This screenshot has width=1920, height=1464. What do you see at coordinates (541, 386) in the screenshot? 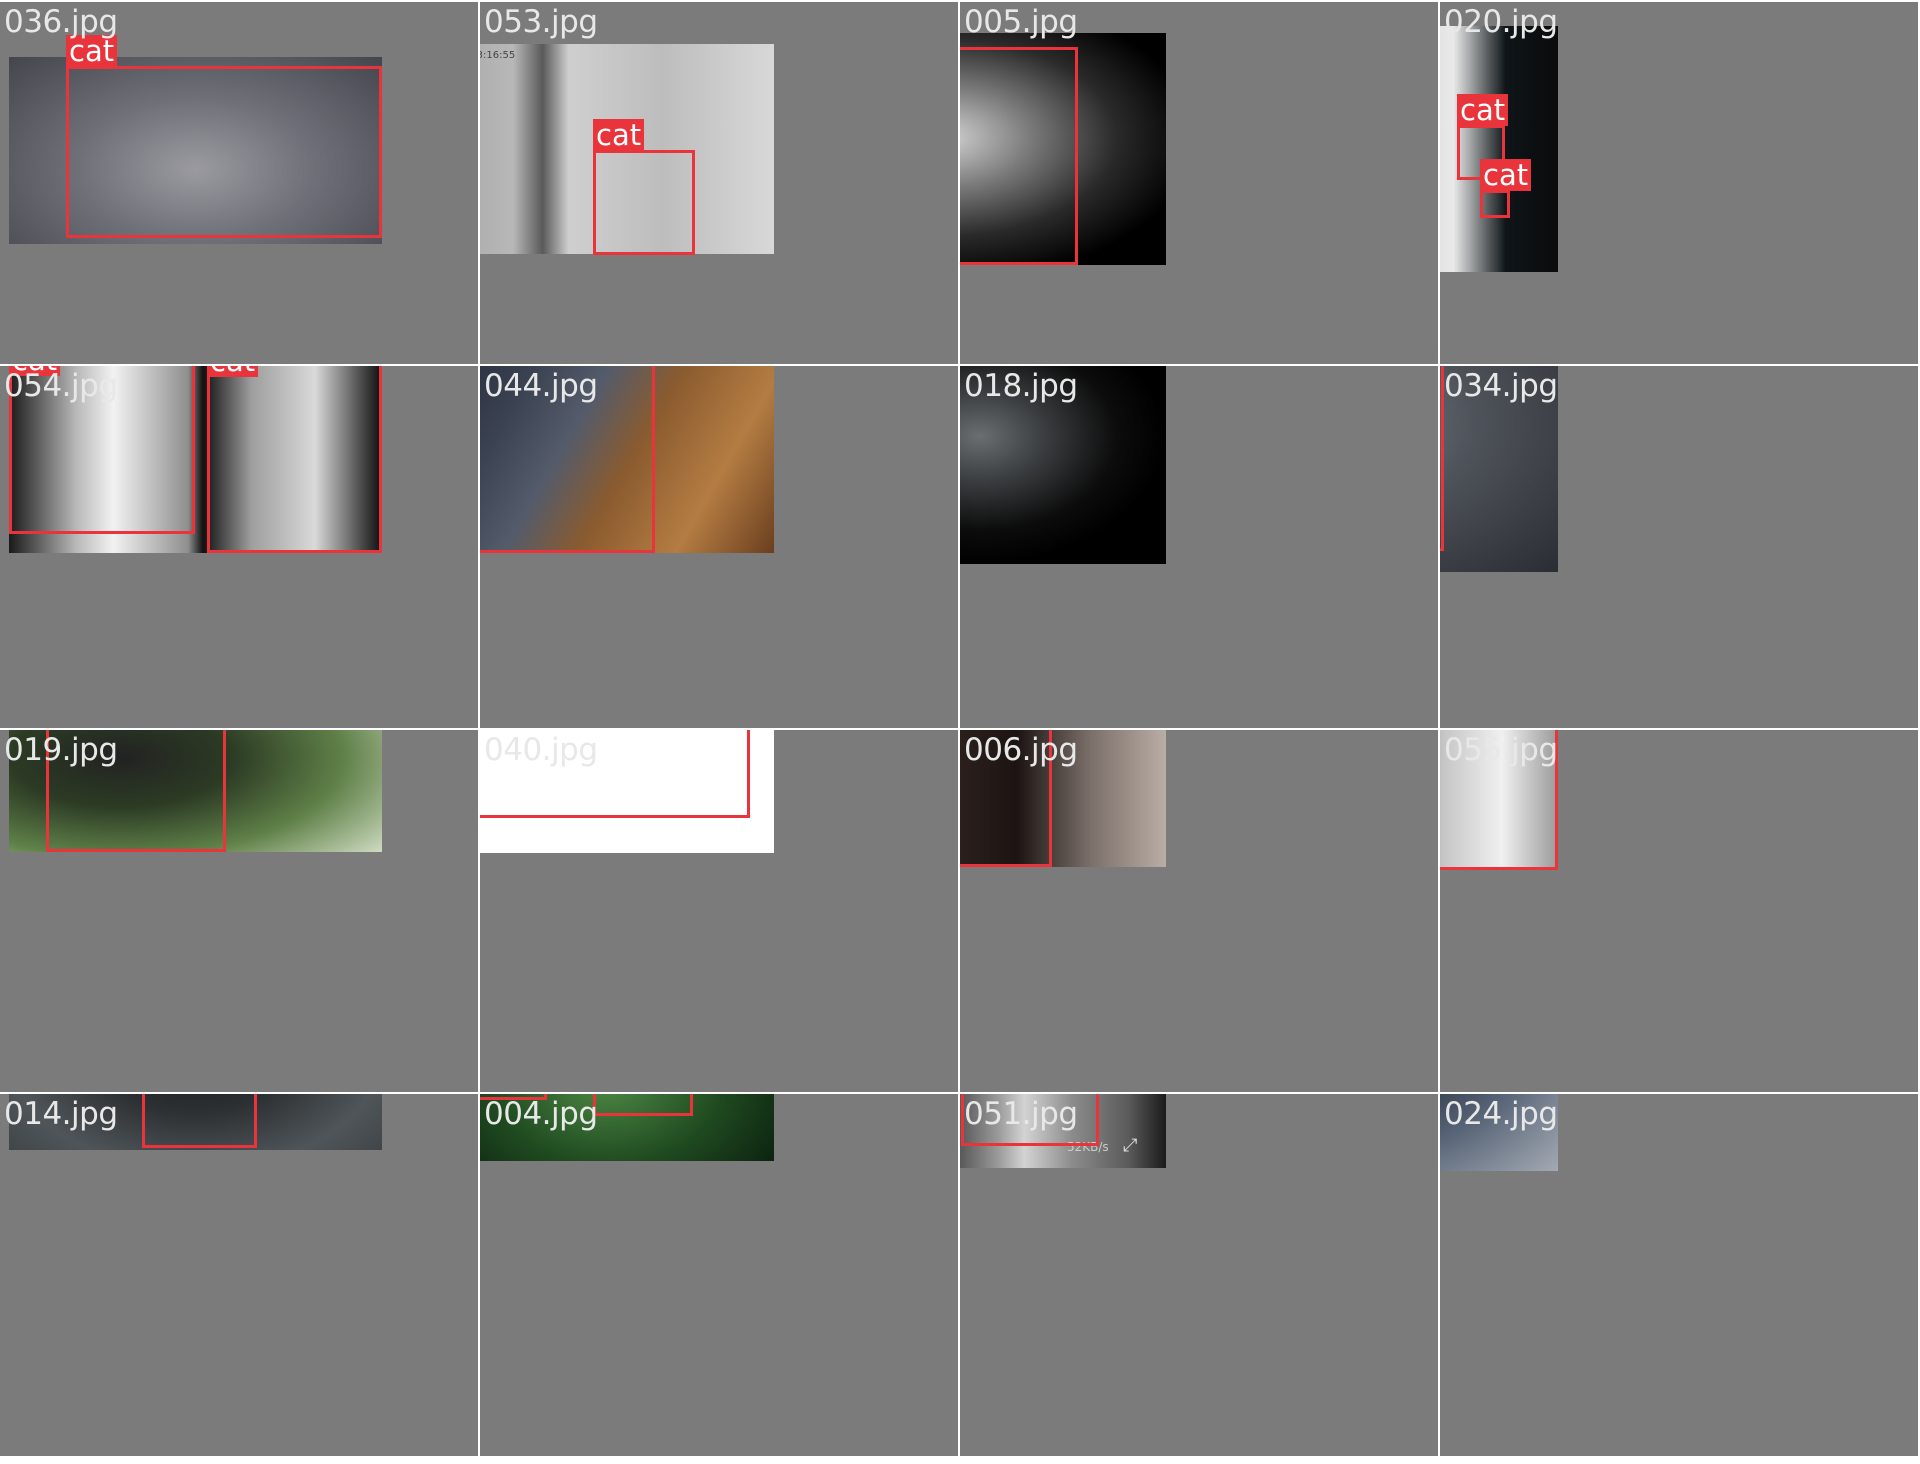
I see `filename-label: 044.jpg` at bounding box center [541, 386].